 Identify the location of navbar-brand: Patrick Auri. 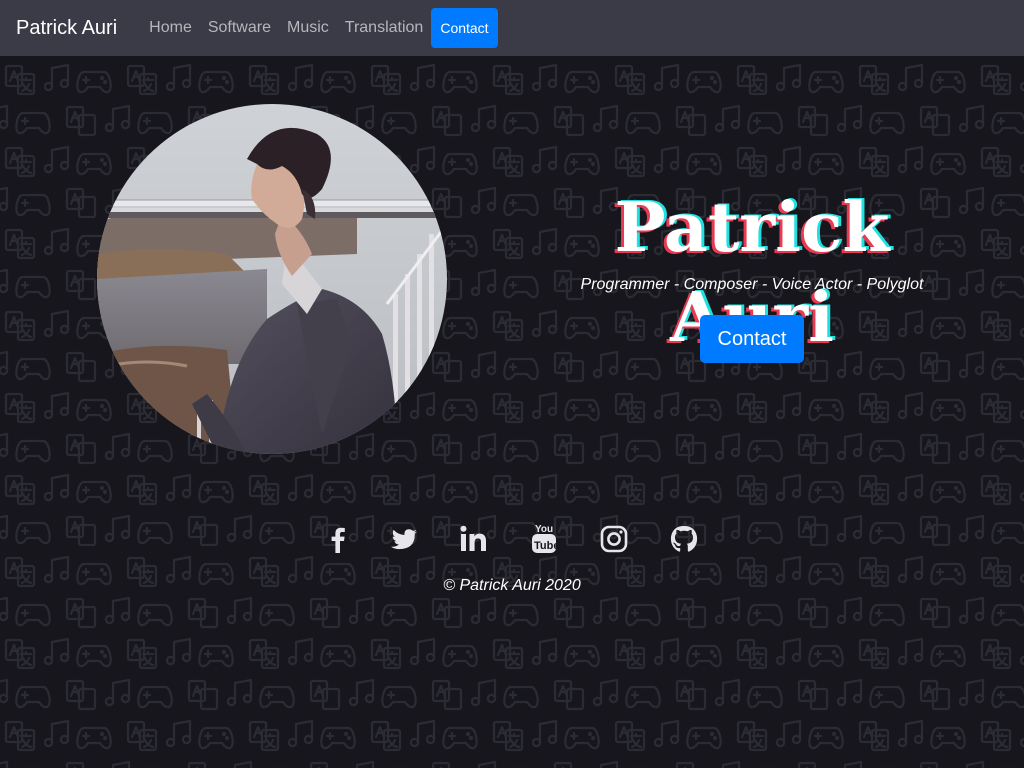
(66, 28).